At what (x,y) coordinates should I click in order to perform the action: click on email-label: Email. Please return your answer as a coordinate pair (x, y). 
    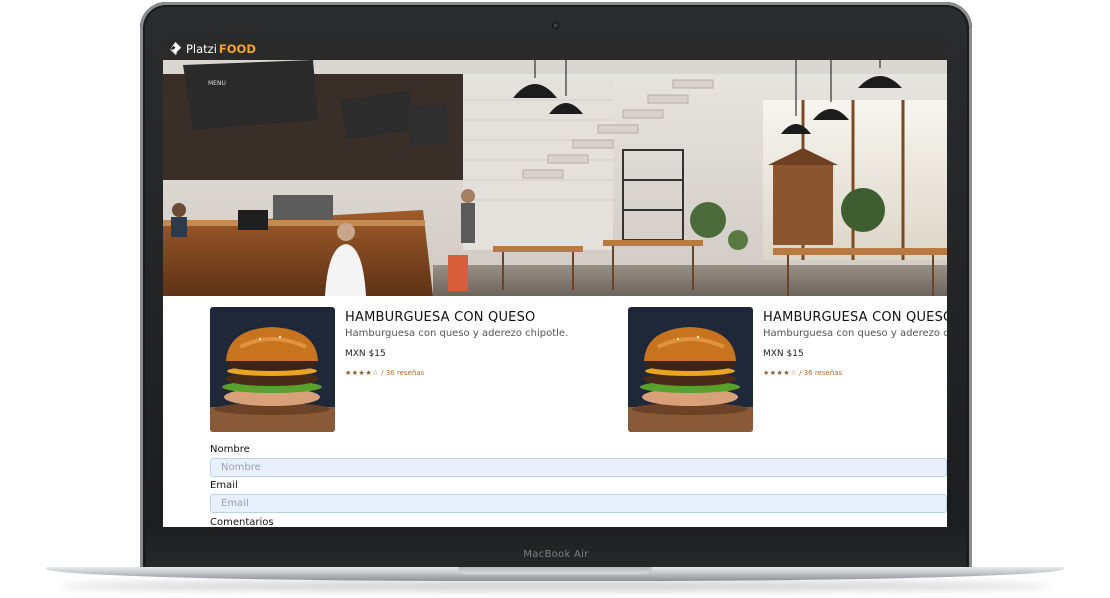
    Looking at the image, I should click on (224, 485).